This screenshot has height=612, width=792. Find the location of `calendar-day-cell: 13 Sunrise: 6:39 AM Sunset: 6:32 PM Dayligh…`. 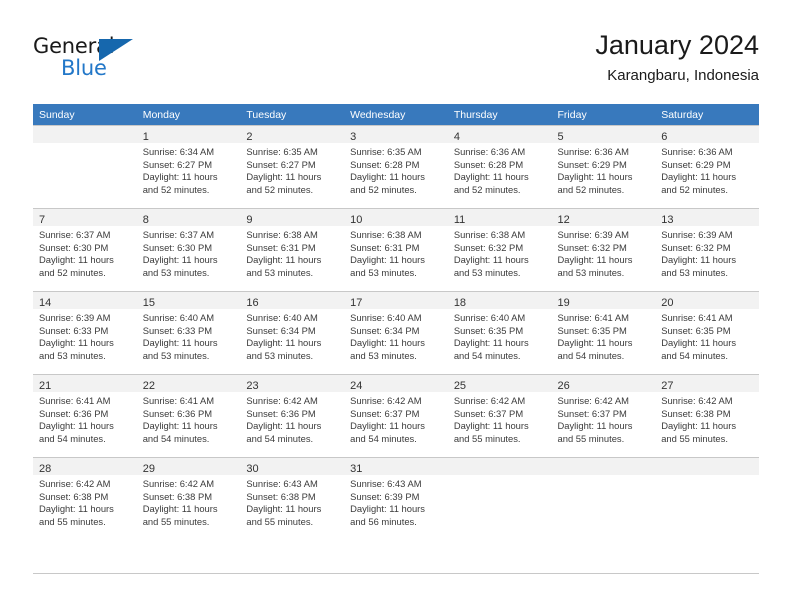

calendar-day-cell: 13 Sunrise: 6:39 AM Sunset: 6:32 PM Dayligh… is located at coordinates (707, 250).